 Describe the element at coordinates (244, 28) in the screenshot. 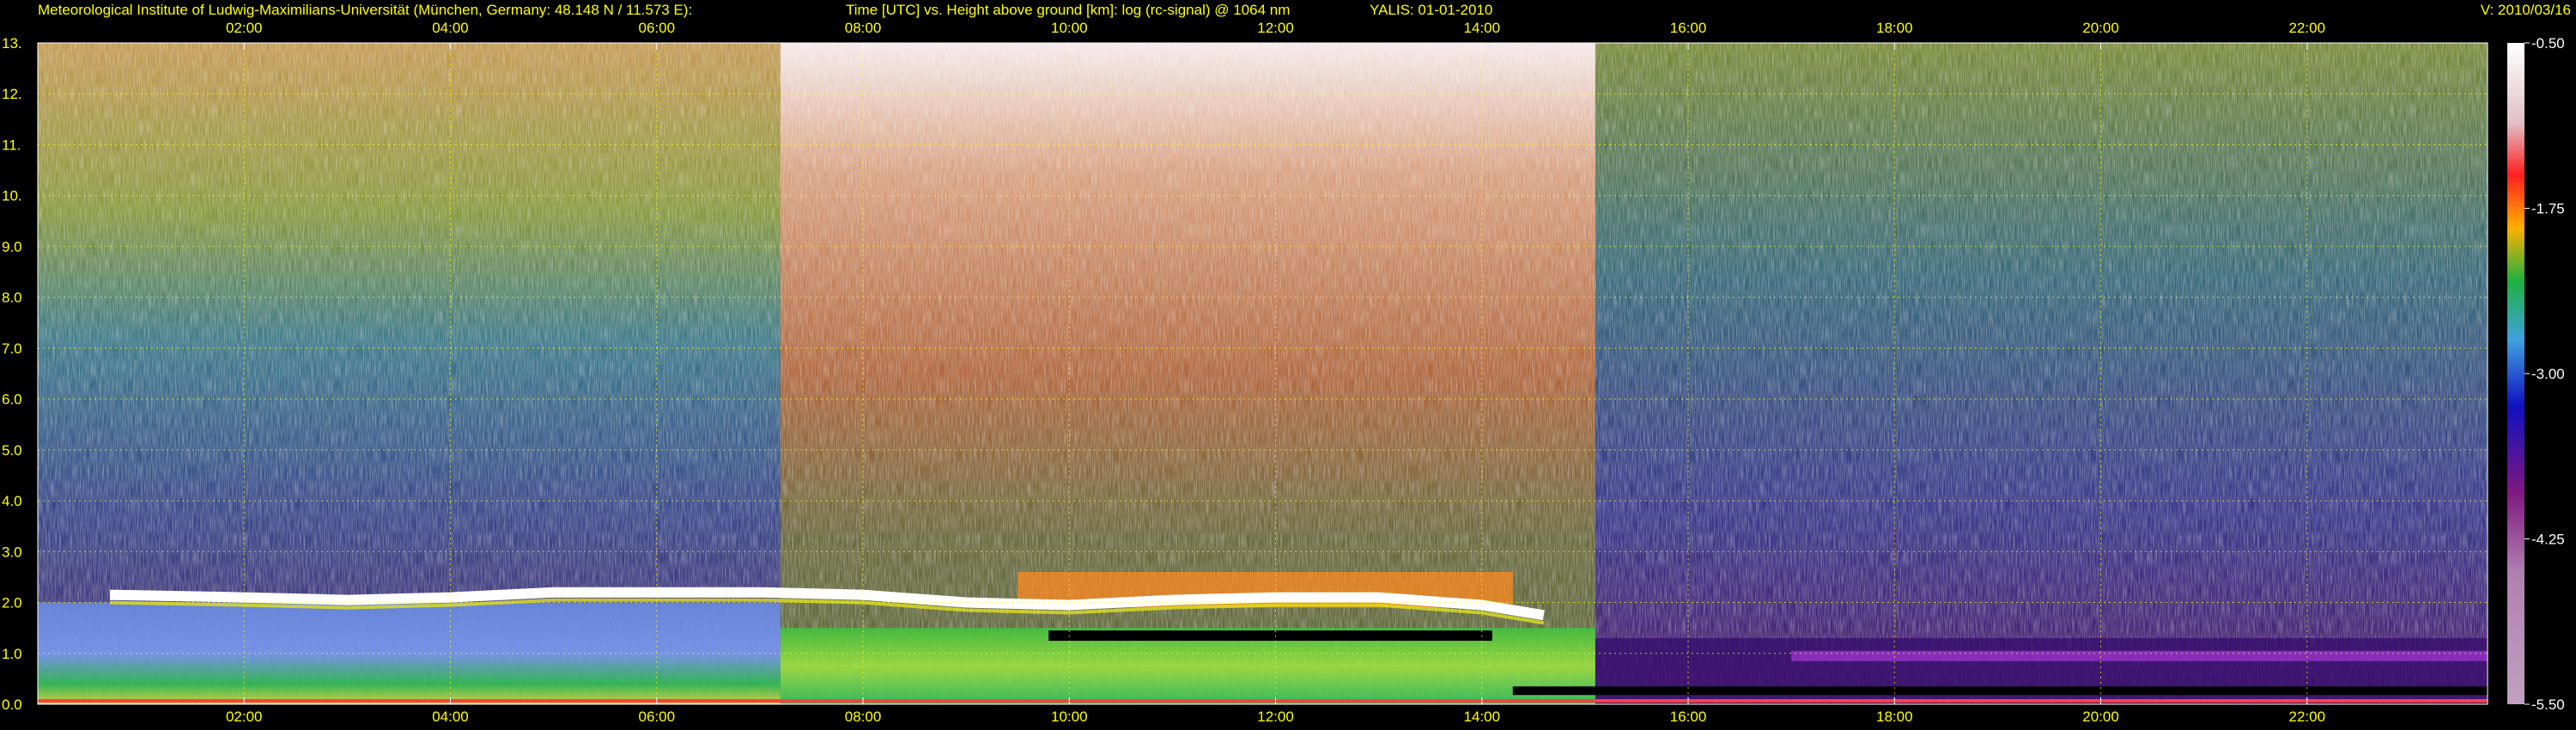

I see `x-tick-label-top: 02:00` at that location.